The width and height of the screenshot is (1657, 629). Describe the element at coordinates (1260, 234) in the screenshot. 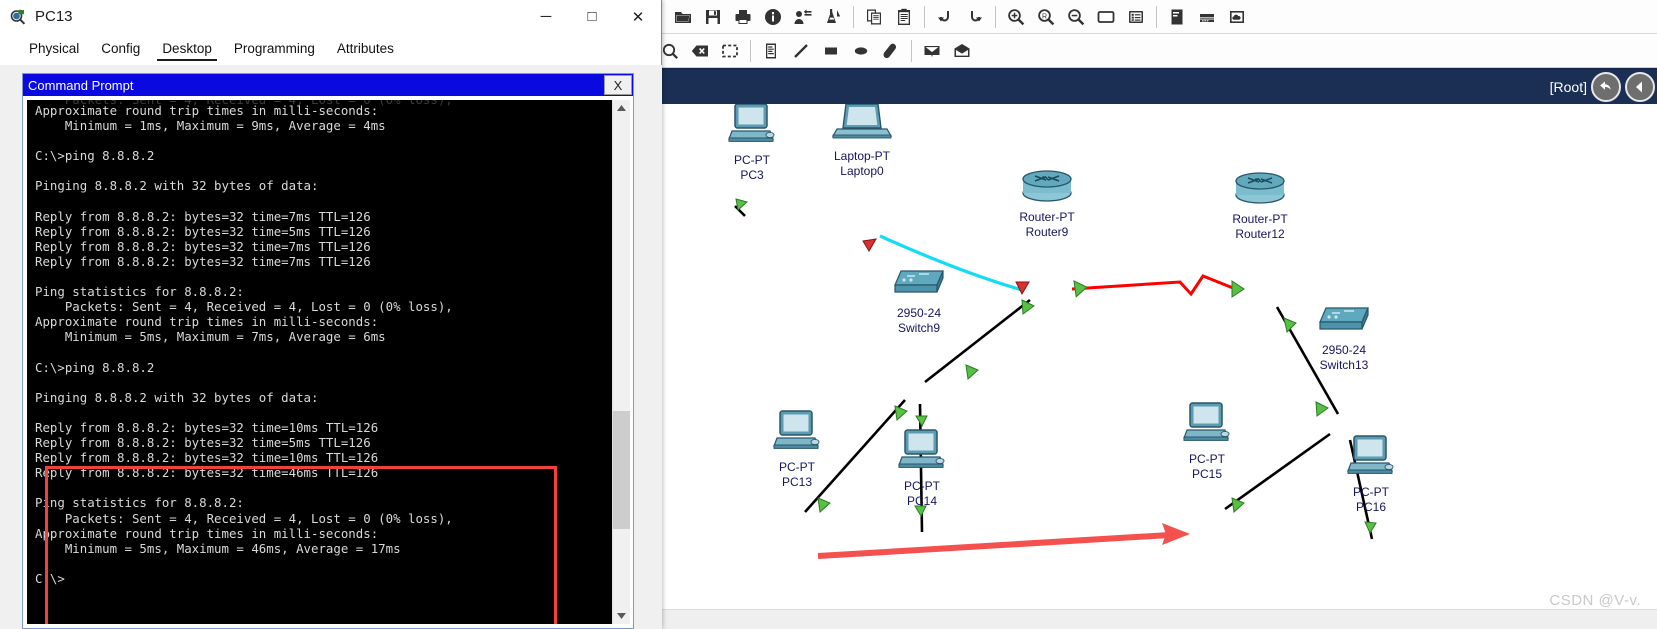

I see `device-name: Router12` at that location.